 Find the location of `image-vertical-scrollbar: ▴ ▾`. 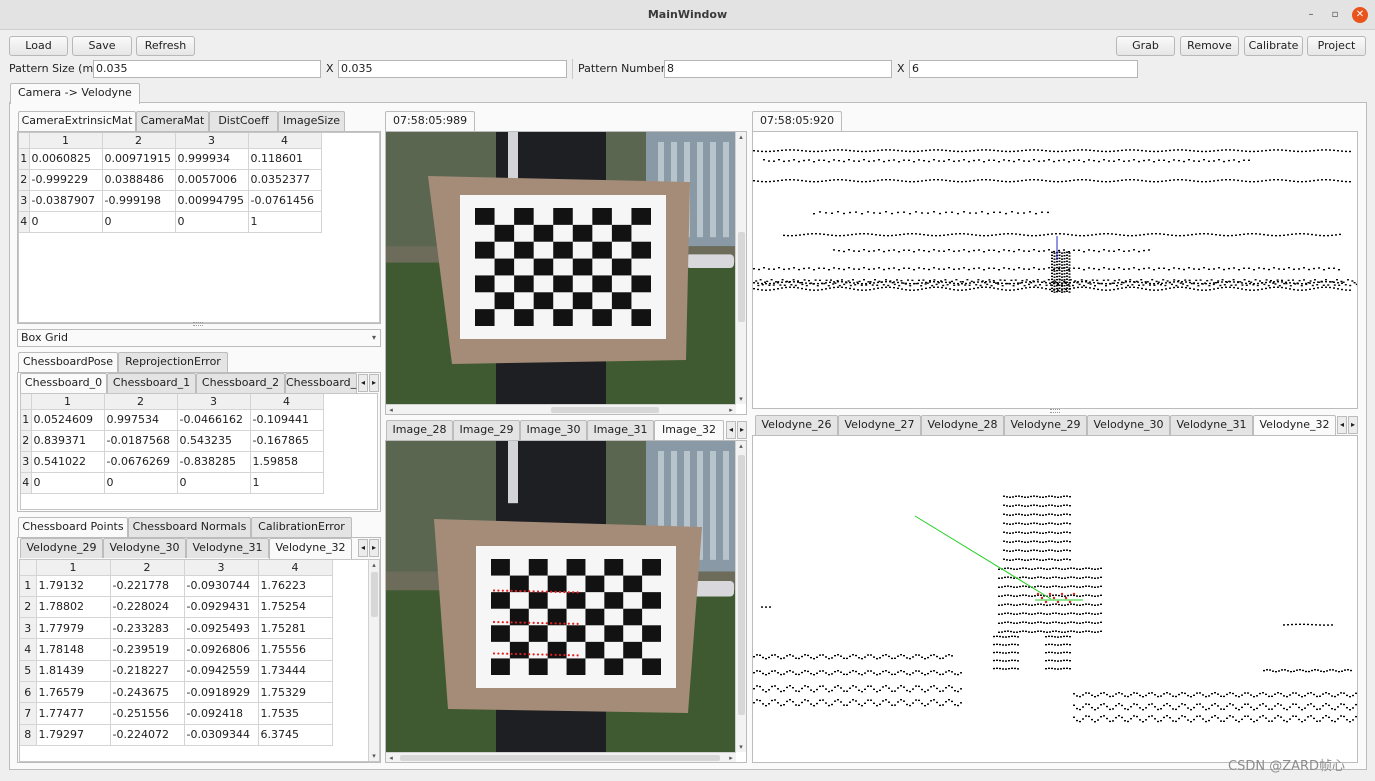

image-vertical-scrollbar: ▴ ▾ is located at coordinates (740, 596).